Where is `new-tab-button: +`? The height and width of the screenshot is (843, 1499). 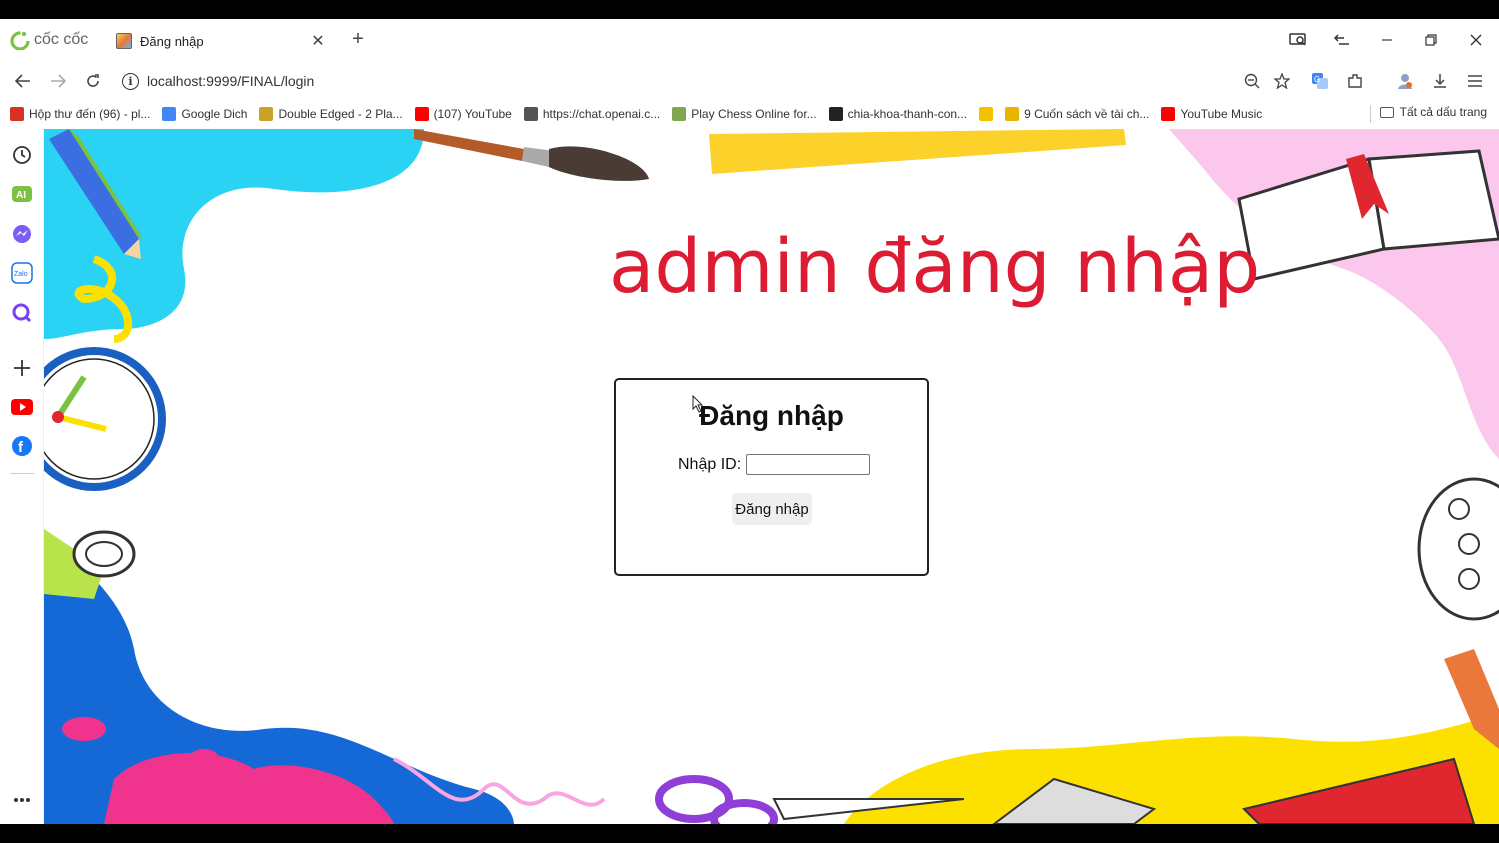 new-tab-button: + is located at coordinates (358, 39).